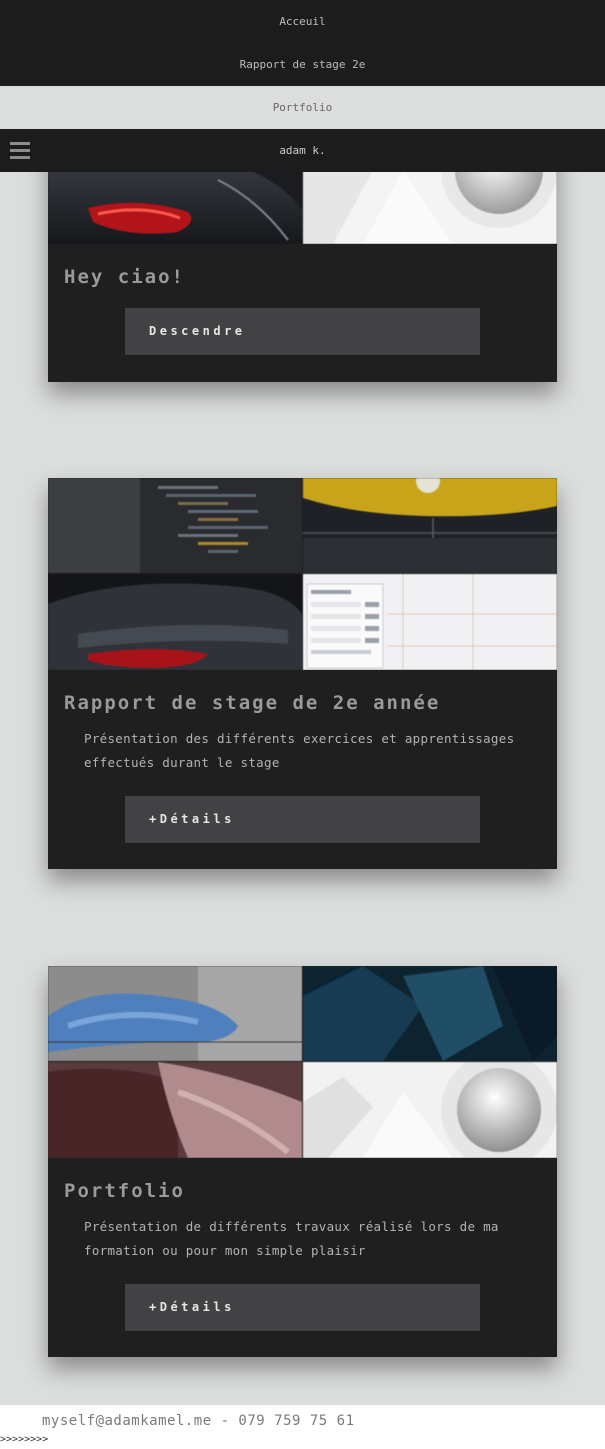  What do you see at coordinates (302, 331) in the screenshot?
I see `descend-button: Descendre` at bounding box center [302, 331].